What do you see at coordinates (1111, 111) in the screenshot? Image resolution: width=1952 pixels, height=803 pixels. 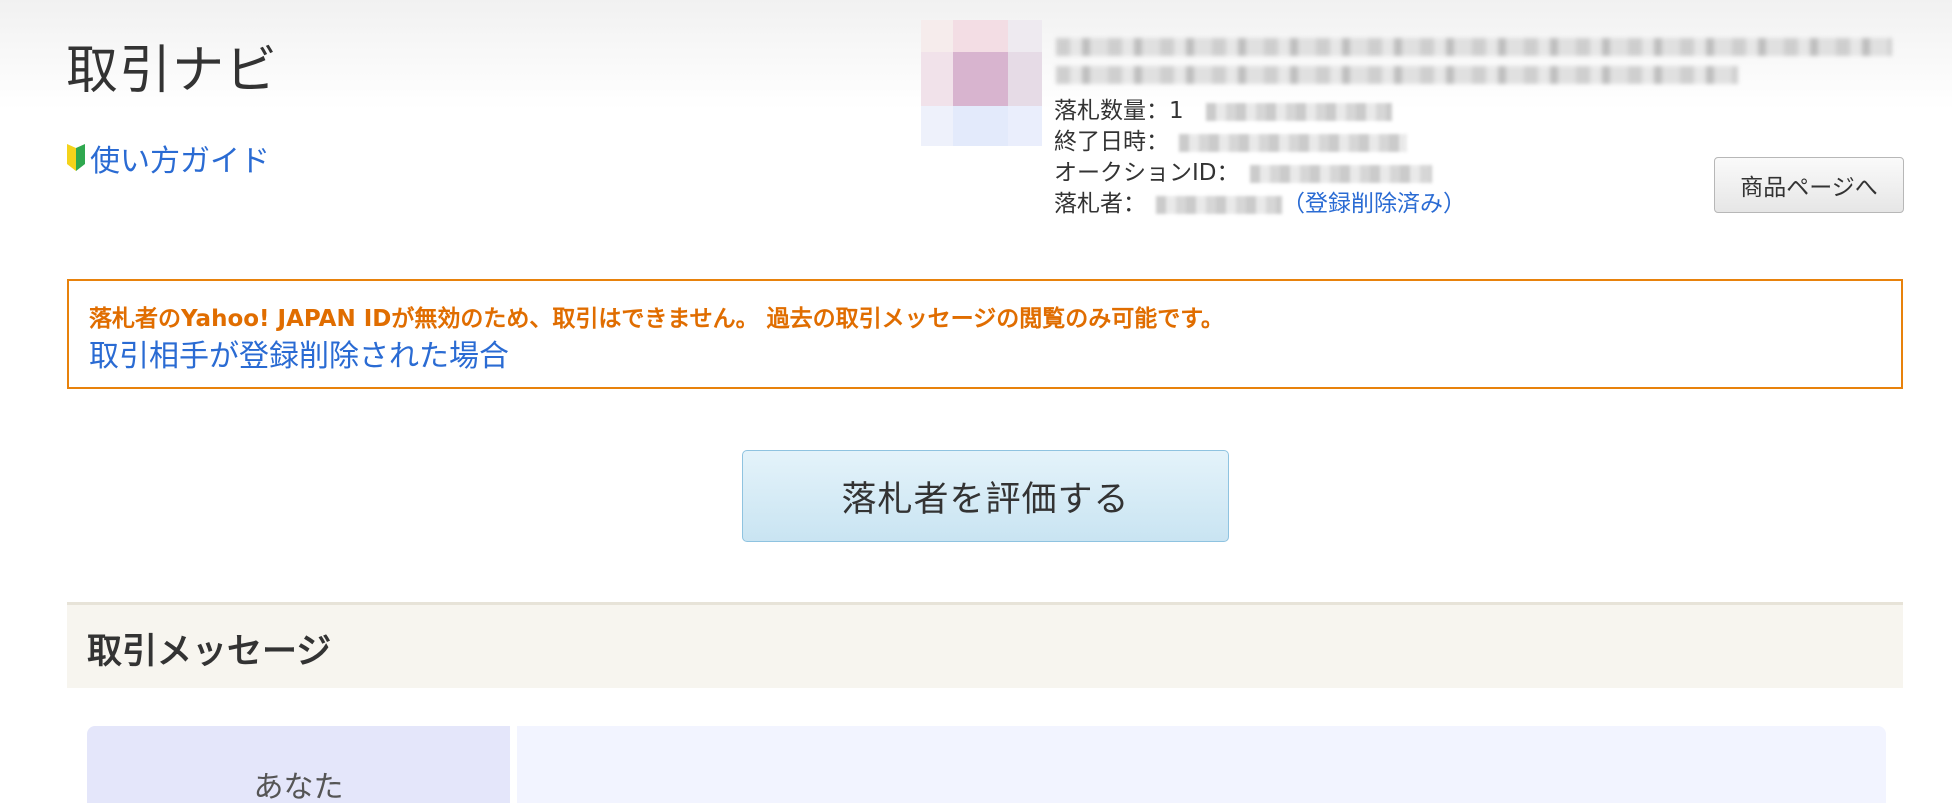 I see `quantity-label: 落札数量：` at bounding box center [1111, 111].